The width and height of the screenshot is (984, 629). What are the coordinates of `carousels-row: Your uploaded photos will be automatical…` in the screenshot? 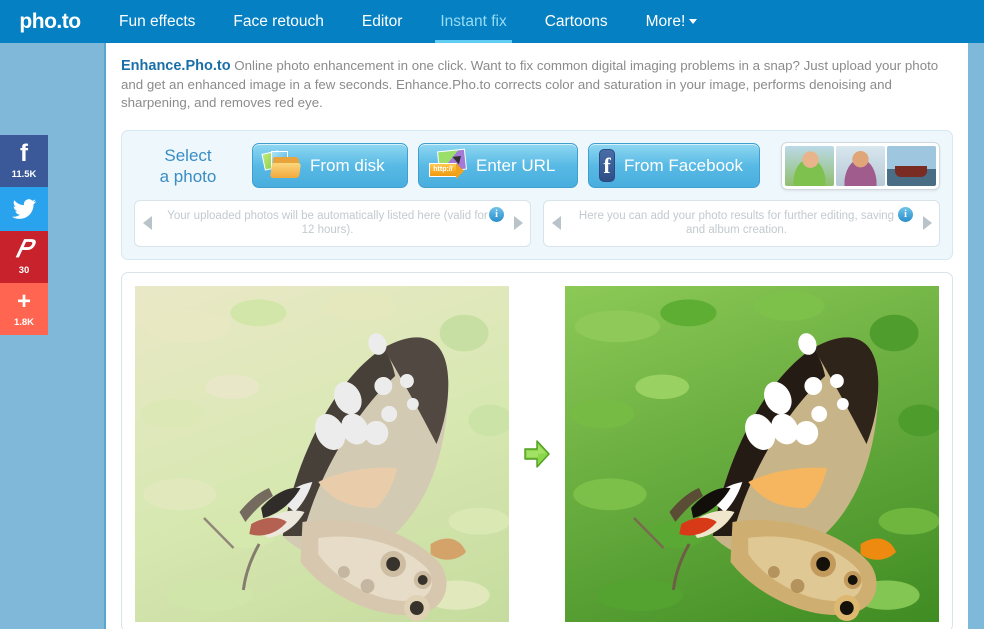 It's located at (537, 223).